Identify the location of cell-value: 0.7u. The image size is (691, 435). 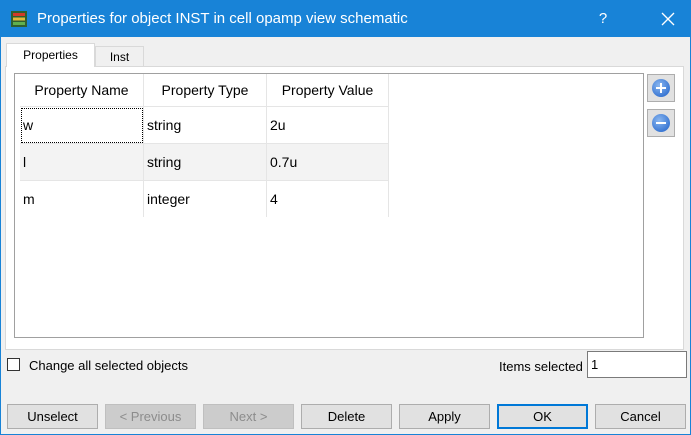
(327, 162).